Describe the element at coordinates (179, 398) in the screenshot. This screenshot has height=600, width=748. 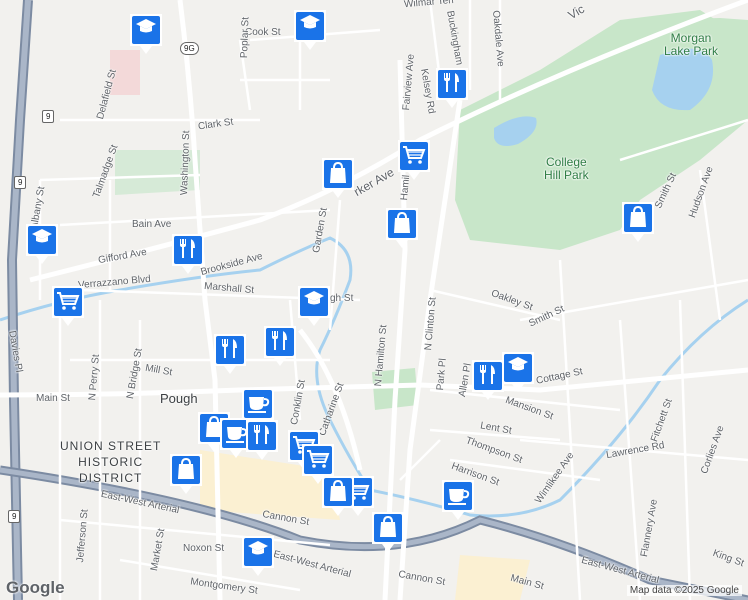
I see `poughkeepsie-label: Pough` at that location.